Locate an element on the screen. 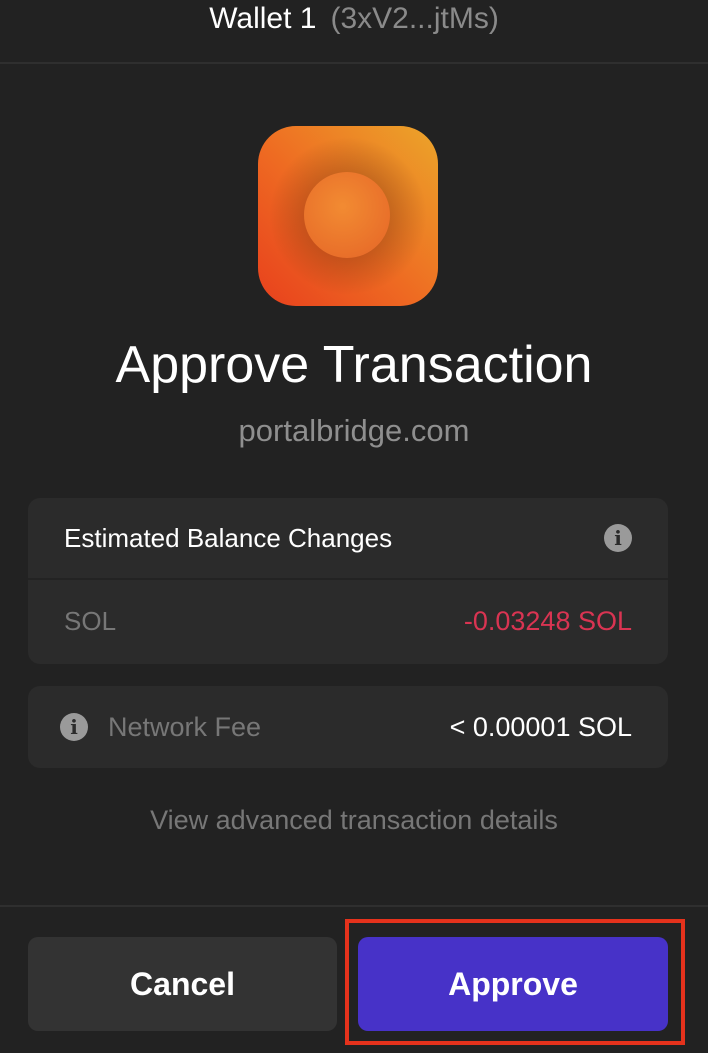 Image resolution: width=708 pixels, height=1053 pixels. wallet-address: (3xV2...jtMs) is located at coordinates (414, 18).